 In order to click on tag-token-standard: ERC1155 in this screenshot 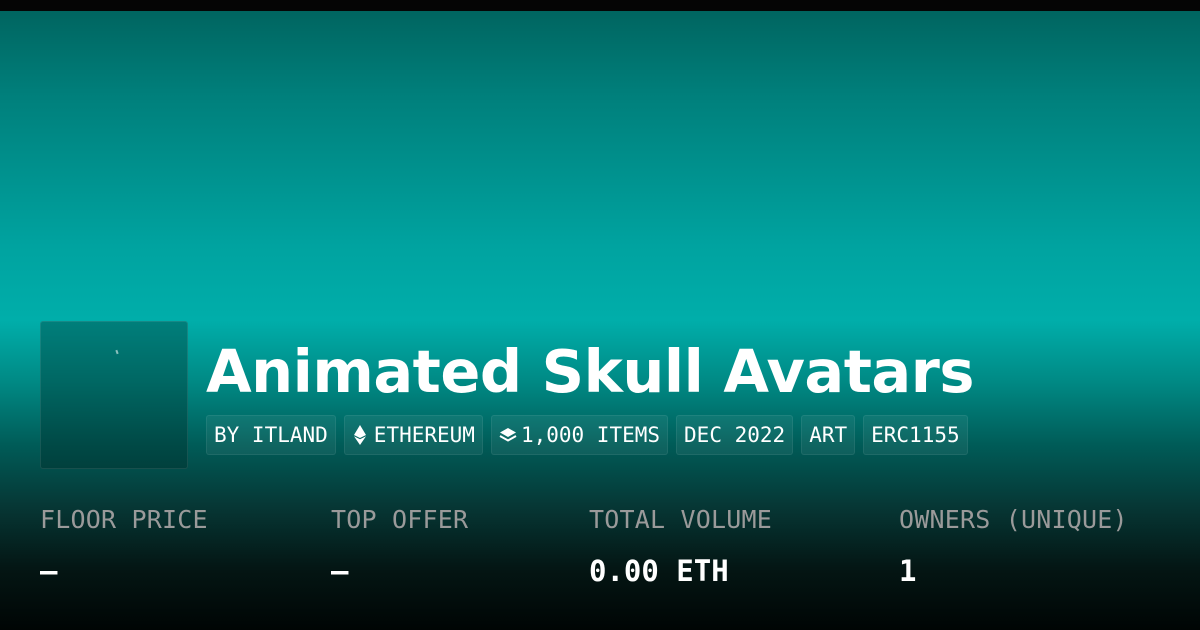, I will do `click(915, 435)`.